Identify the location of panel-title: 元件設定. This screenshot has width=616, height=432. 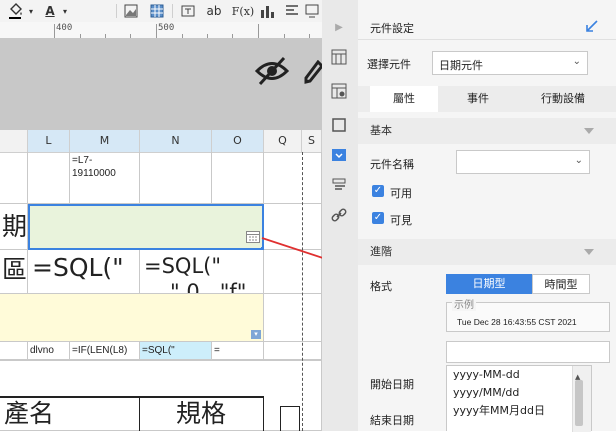
(392, 28).